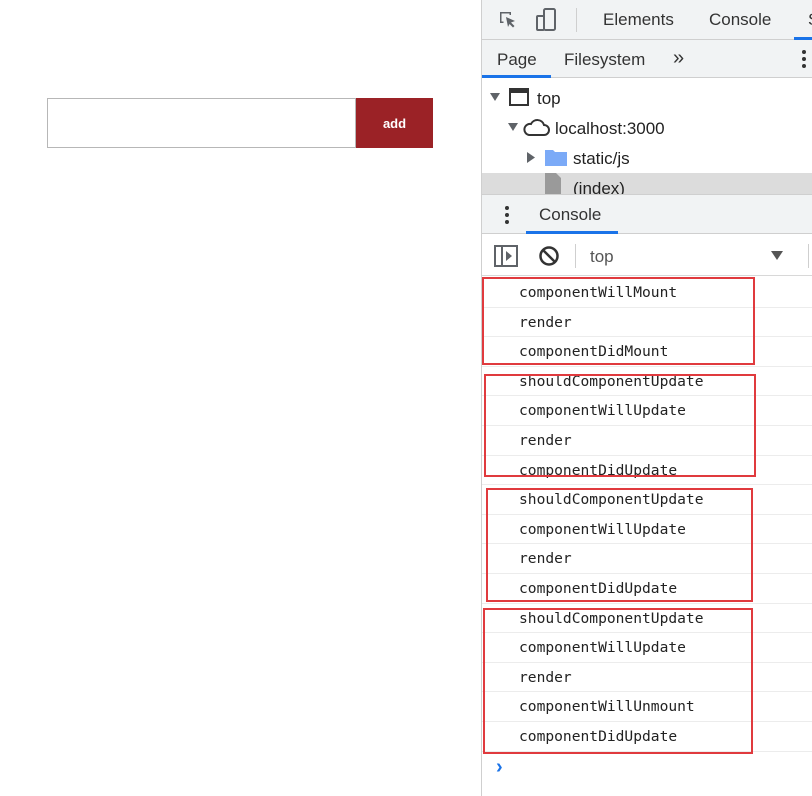  I want to click on tree-label-origin: localhost:3000, so click(610, 128).